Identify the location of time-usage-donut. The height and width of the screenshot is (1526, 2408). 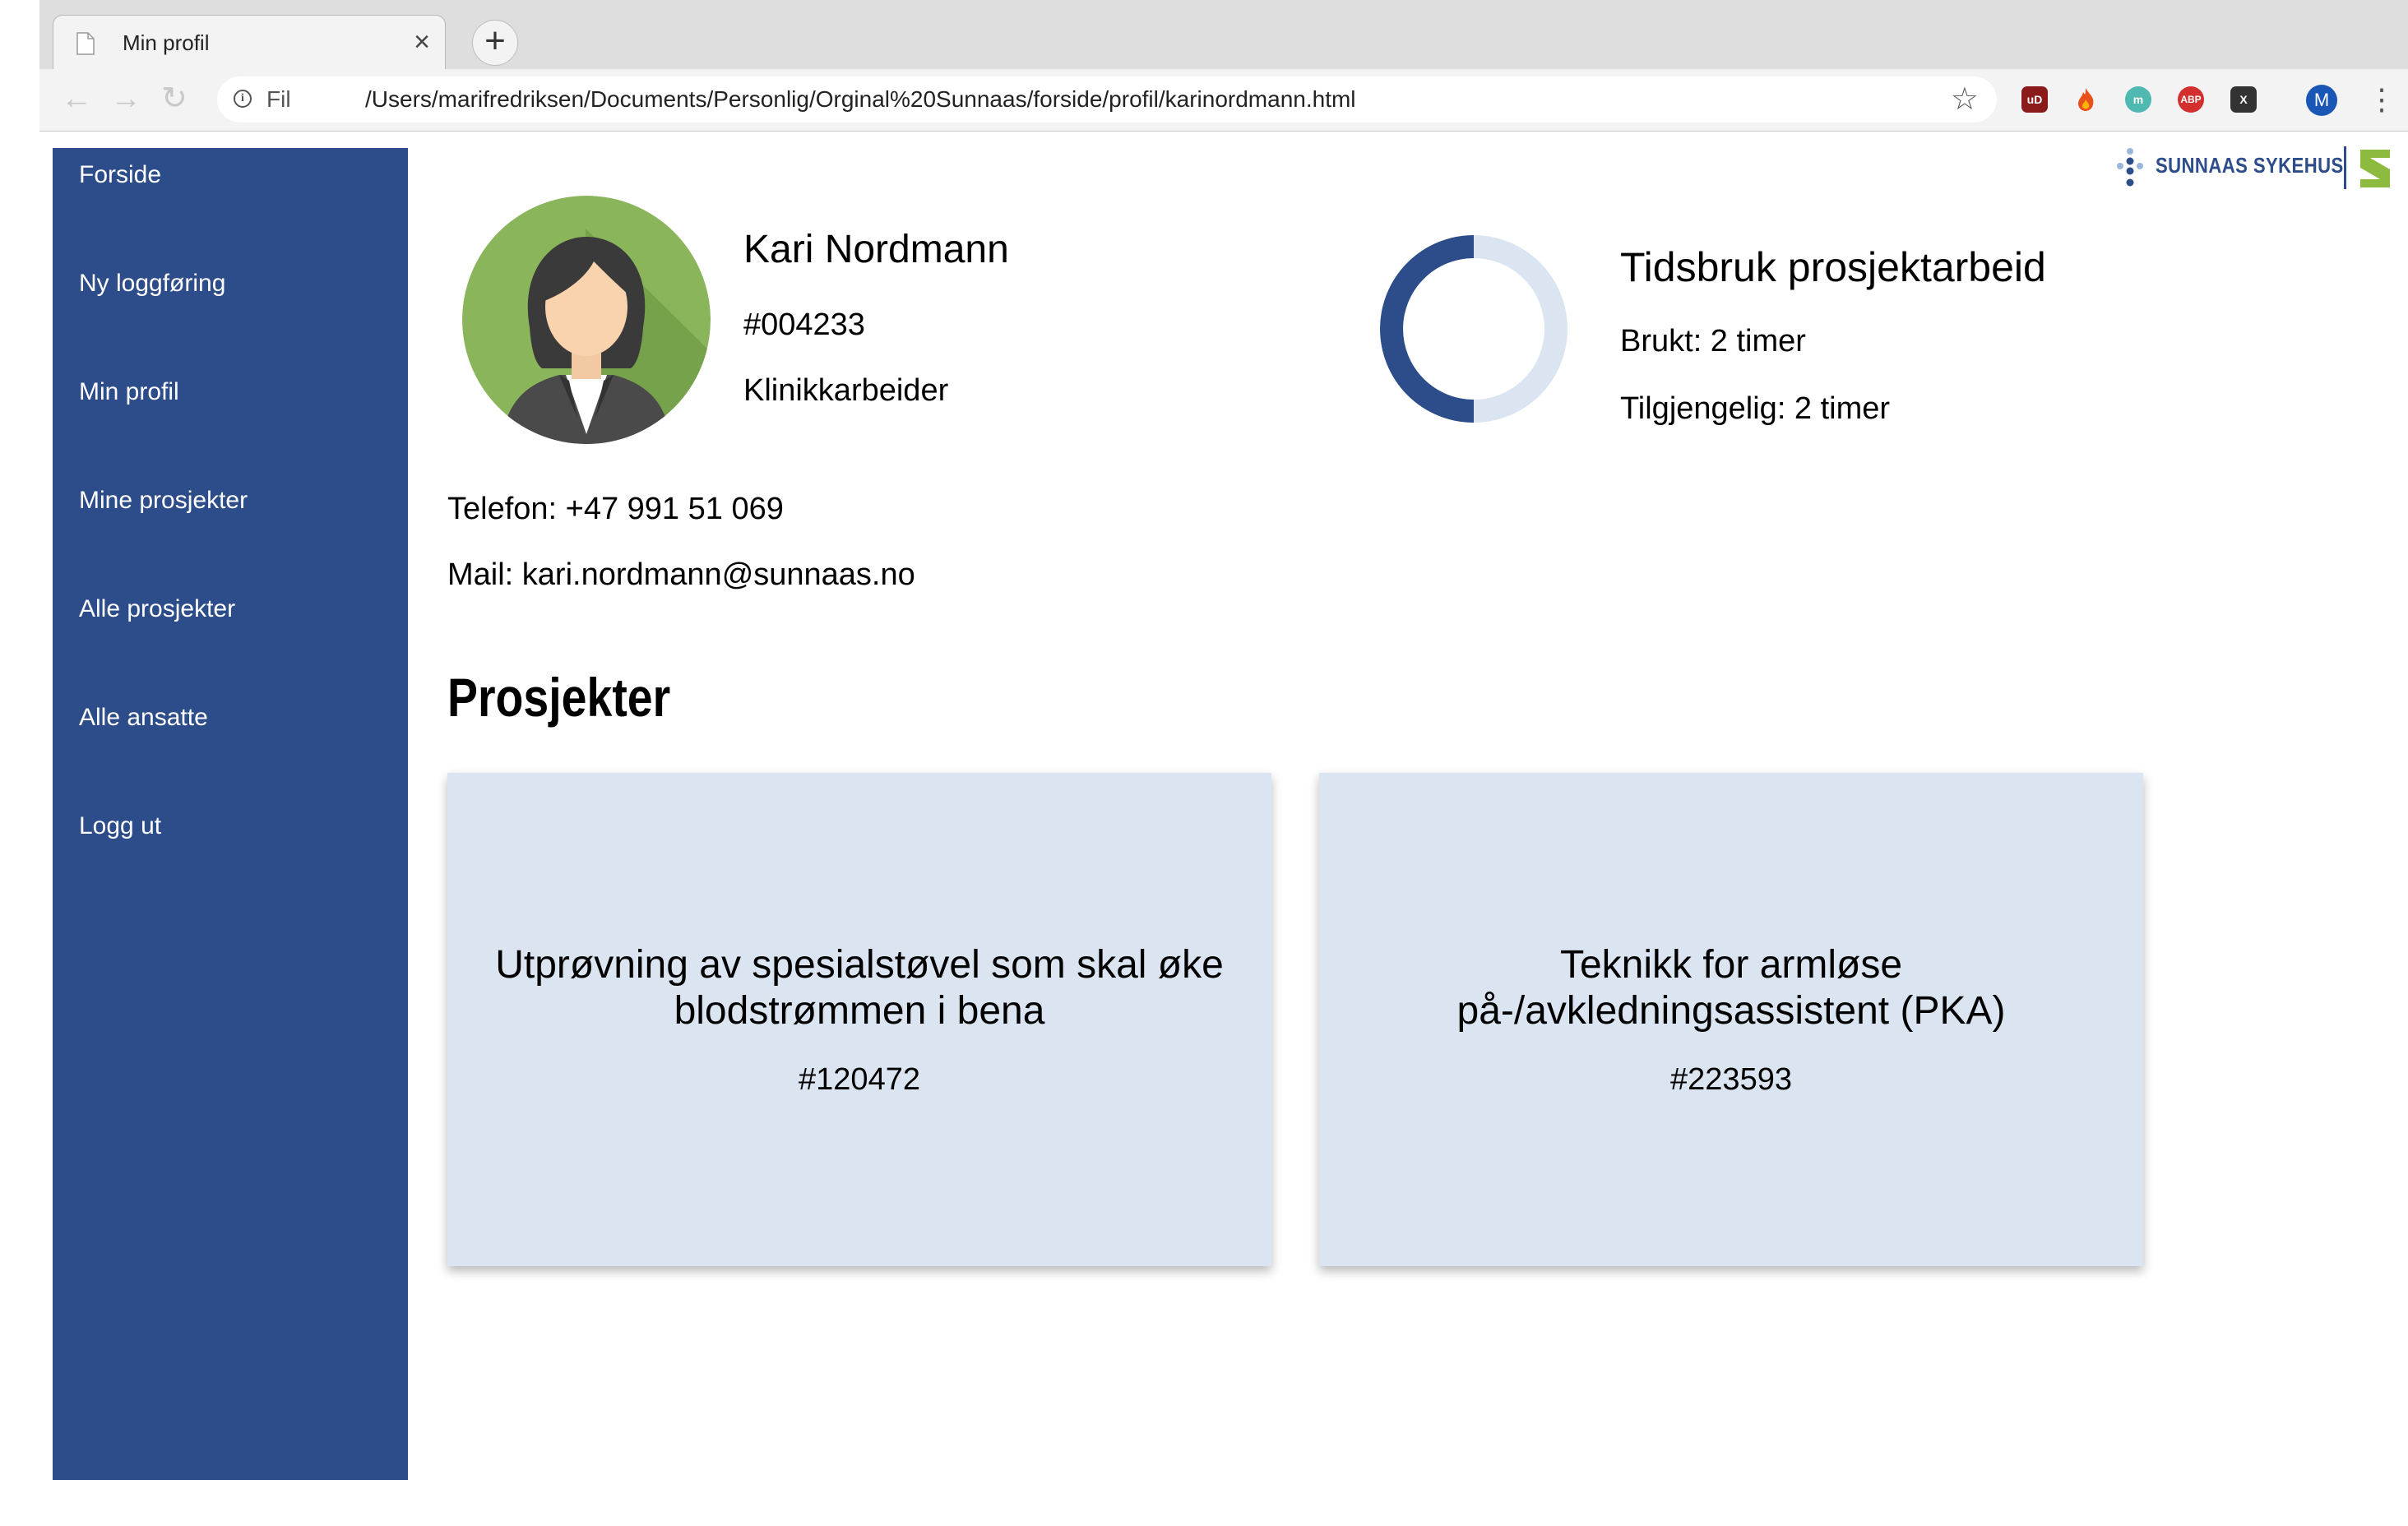
(1474, 329).